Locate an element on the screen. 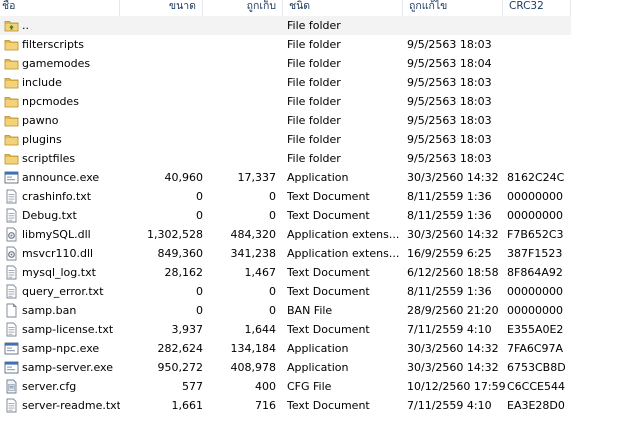  file-crc: 6753CB8D is located at coordinates (536, 367).